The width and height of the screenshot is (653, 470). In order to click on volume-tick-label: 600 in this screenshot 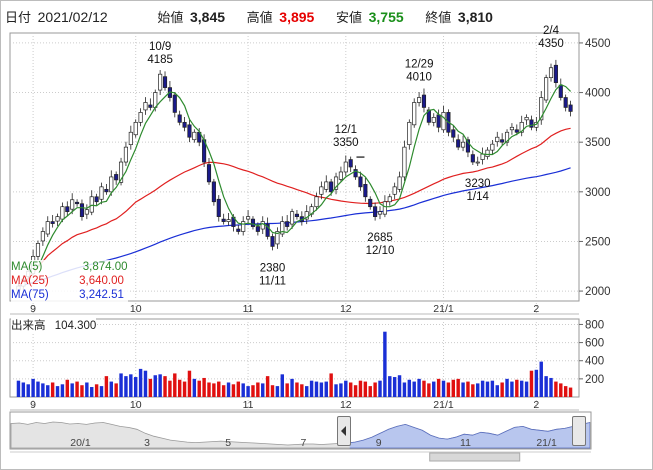, I will do `click(594, 344)`.